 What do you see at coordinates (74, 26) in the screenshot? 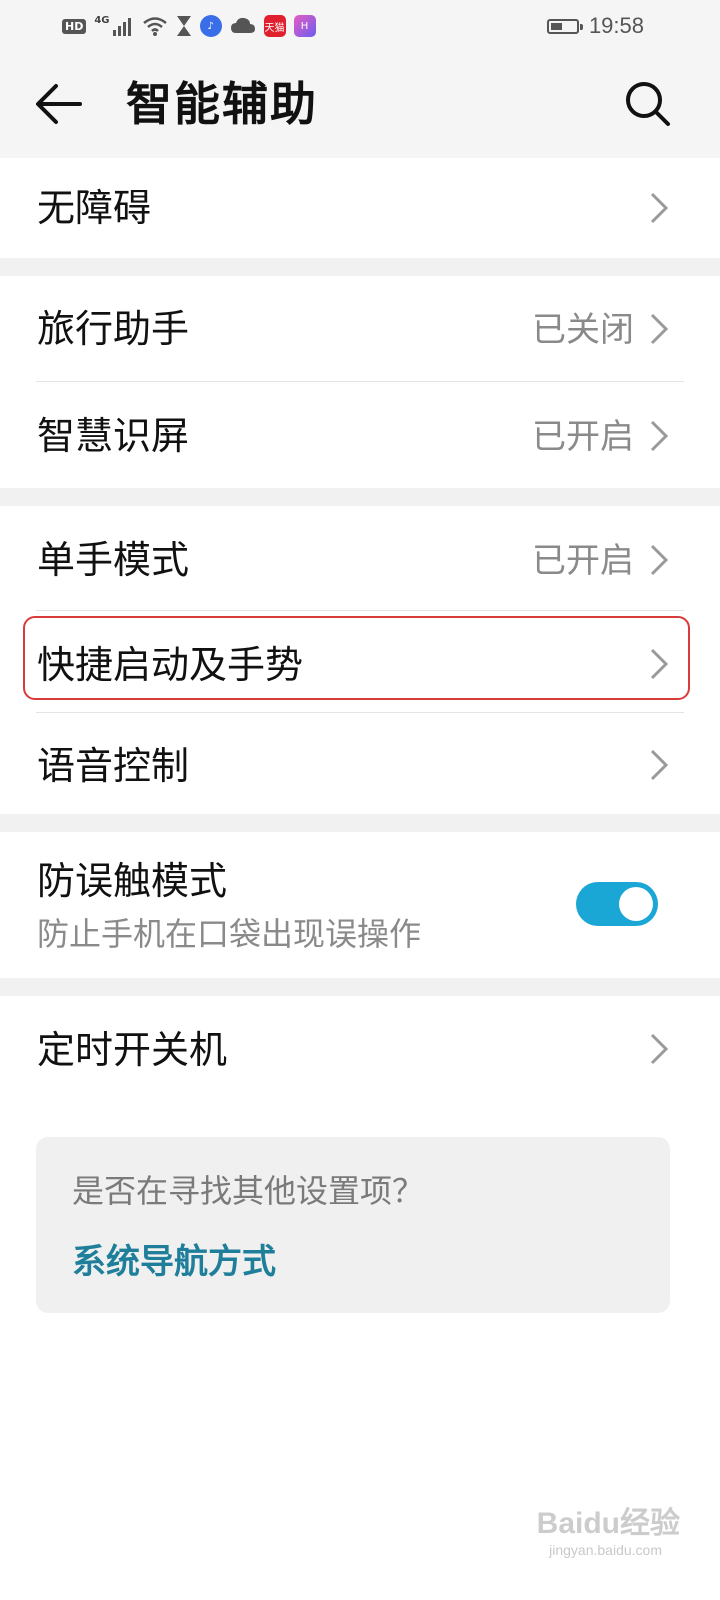
I see `hd-badge: HD` at bounding box center [74, 26].